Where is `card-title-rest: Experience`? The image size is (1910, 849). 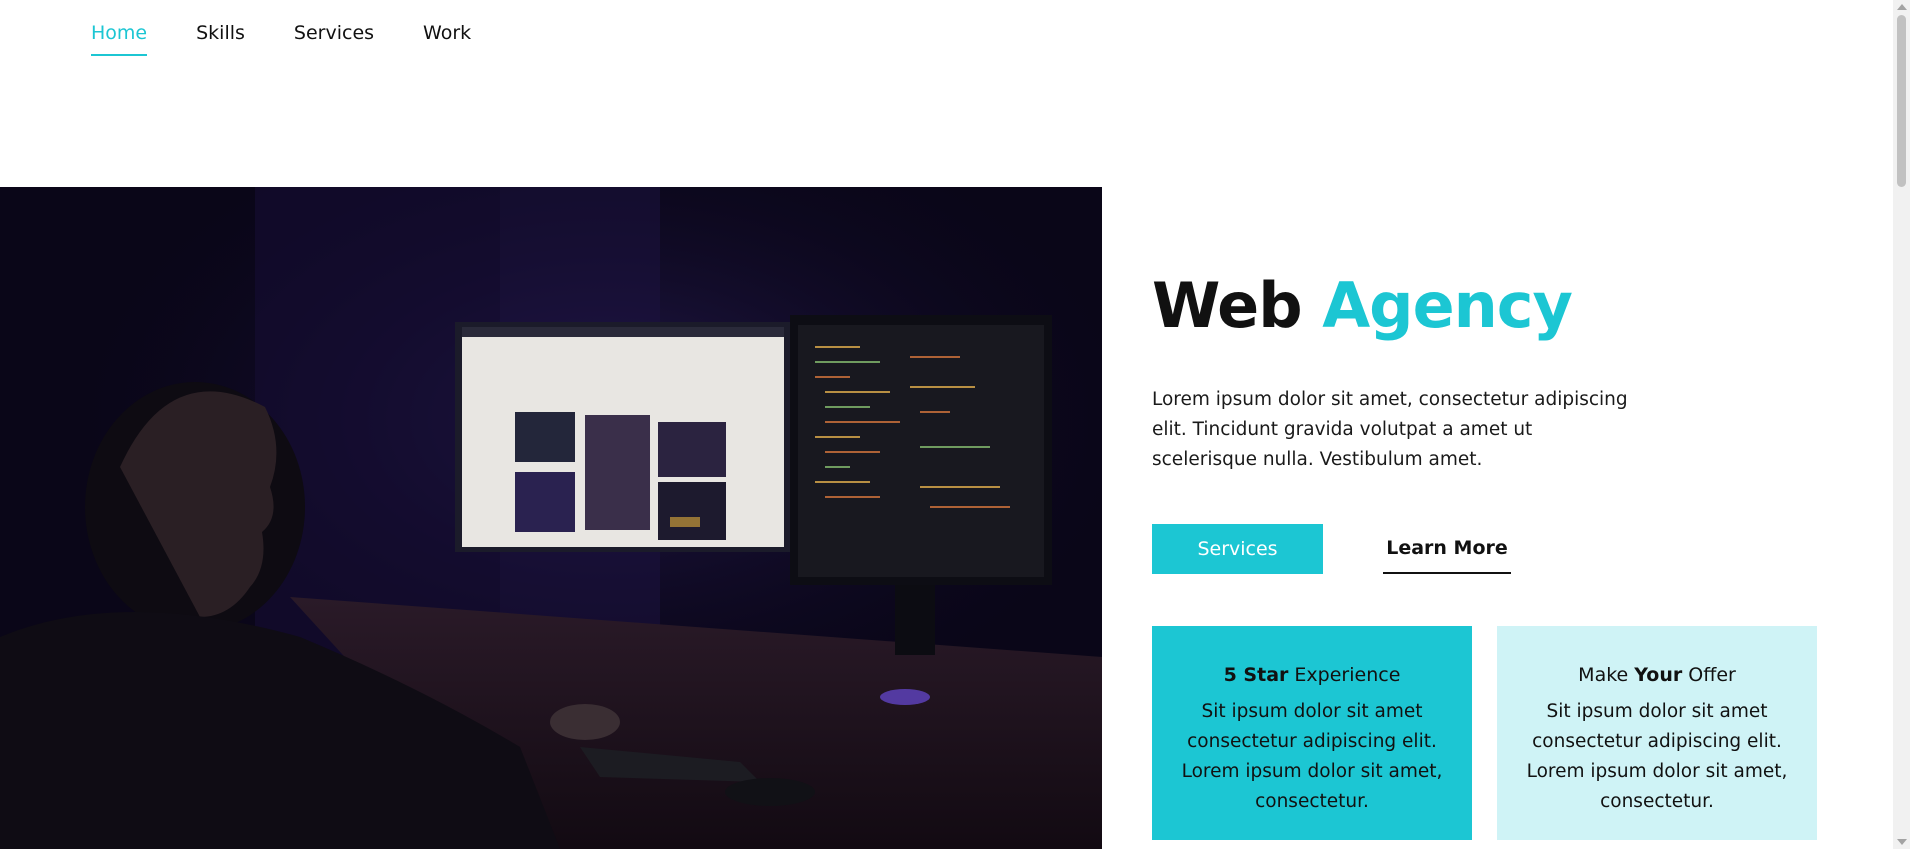
card-title-rest: Experience is located at coordinates (1344, 675).